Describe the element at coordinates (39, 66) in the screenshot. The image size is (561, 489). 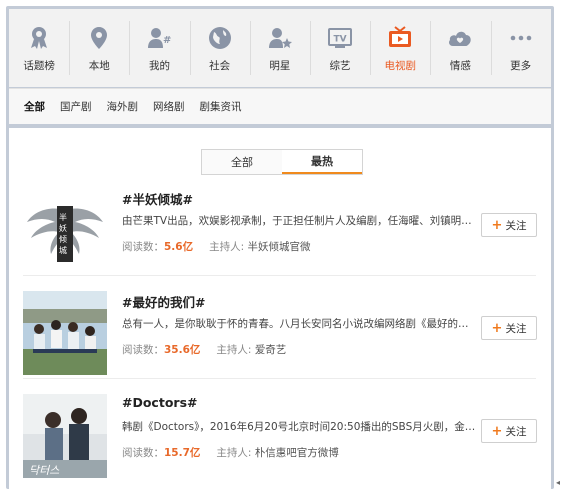
I see `category-label: 话题榜` at that location.